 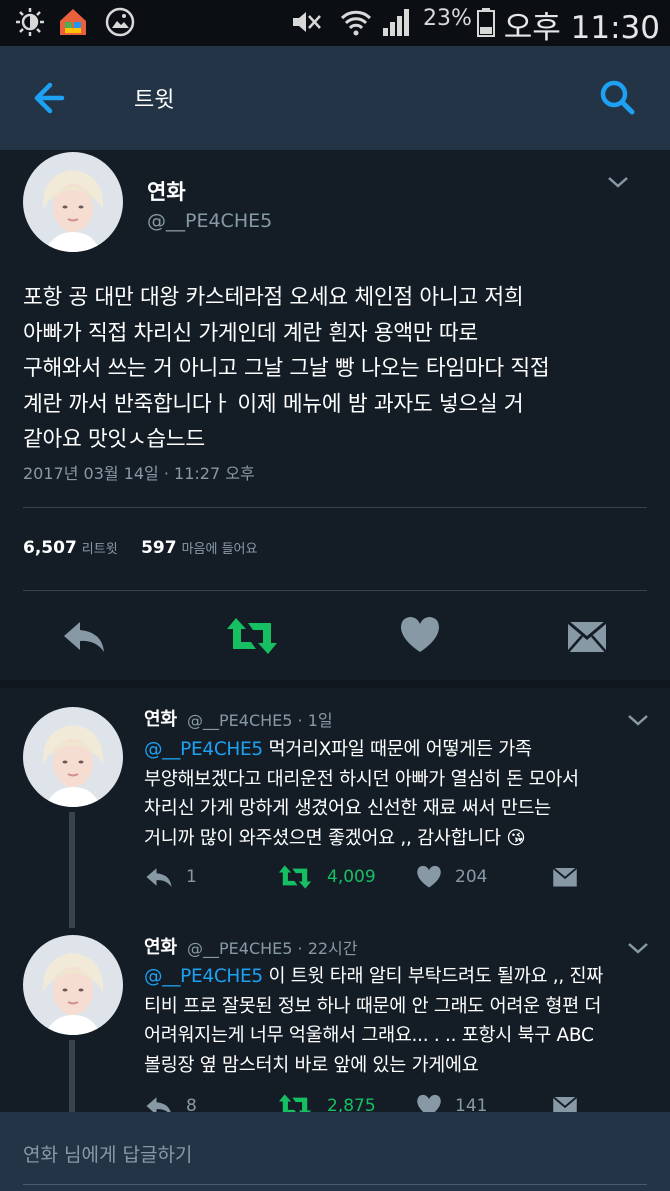 What do you see at coordinates (99, 549) in the screenshot?
I see `retweet-label: 리트윗` at bounding box center [99, 549].